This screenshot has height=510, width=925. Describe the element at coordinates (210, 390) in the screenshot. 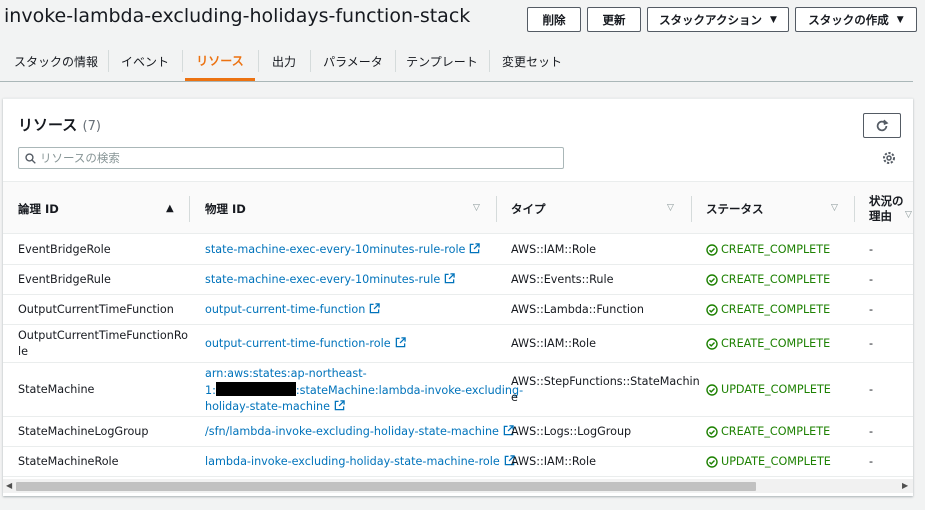

I see `physical-id-link-prefix: 1:` at that location.